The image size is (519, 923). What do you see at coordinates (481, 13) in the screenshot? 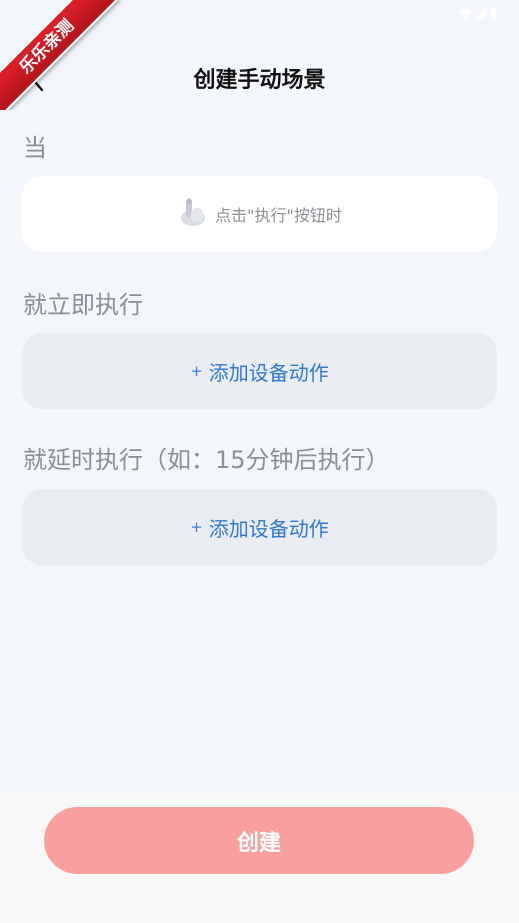
I see `signal-icon` at bounding box center [481, 13].